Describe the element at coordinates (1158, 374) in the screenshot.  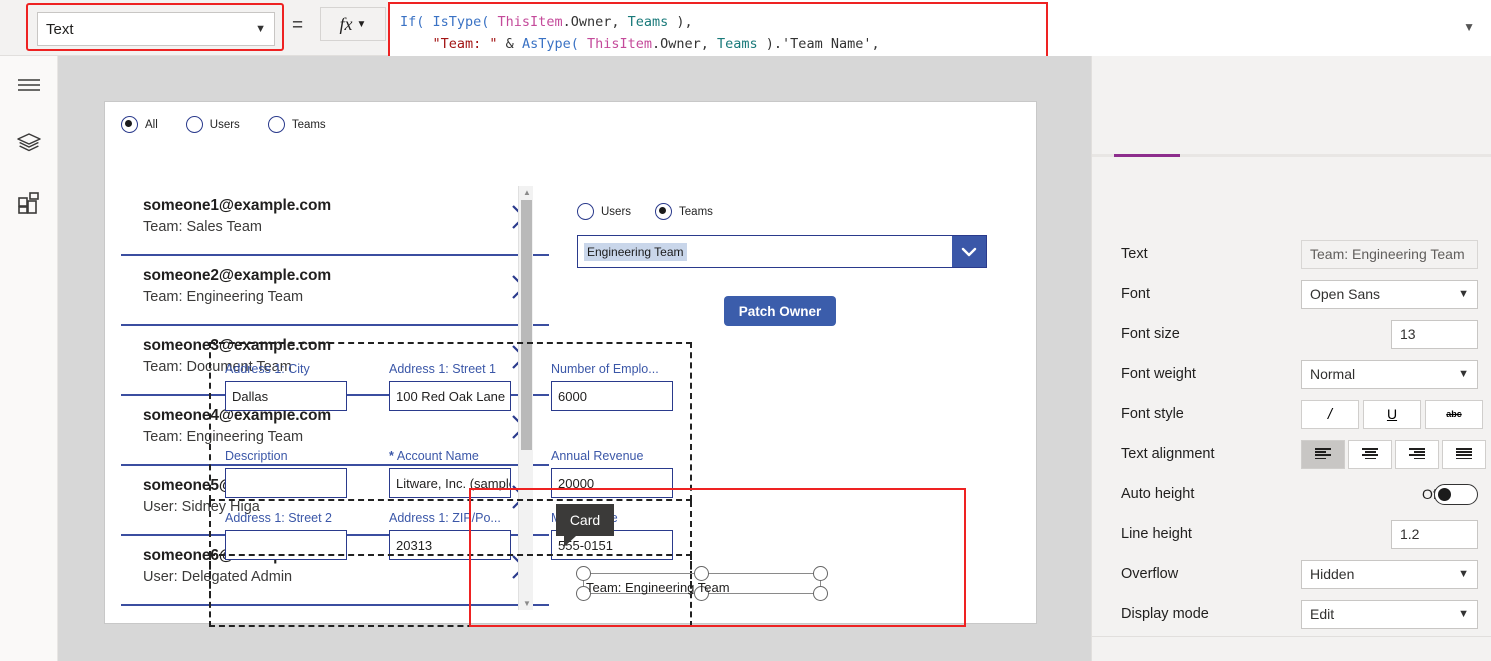
I see `property-label: Font weight` at that location.